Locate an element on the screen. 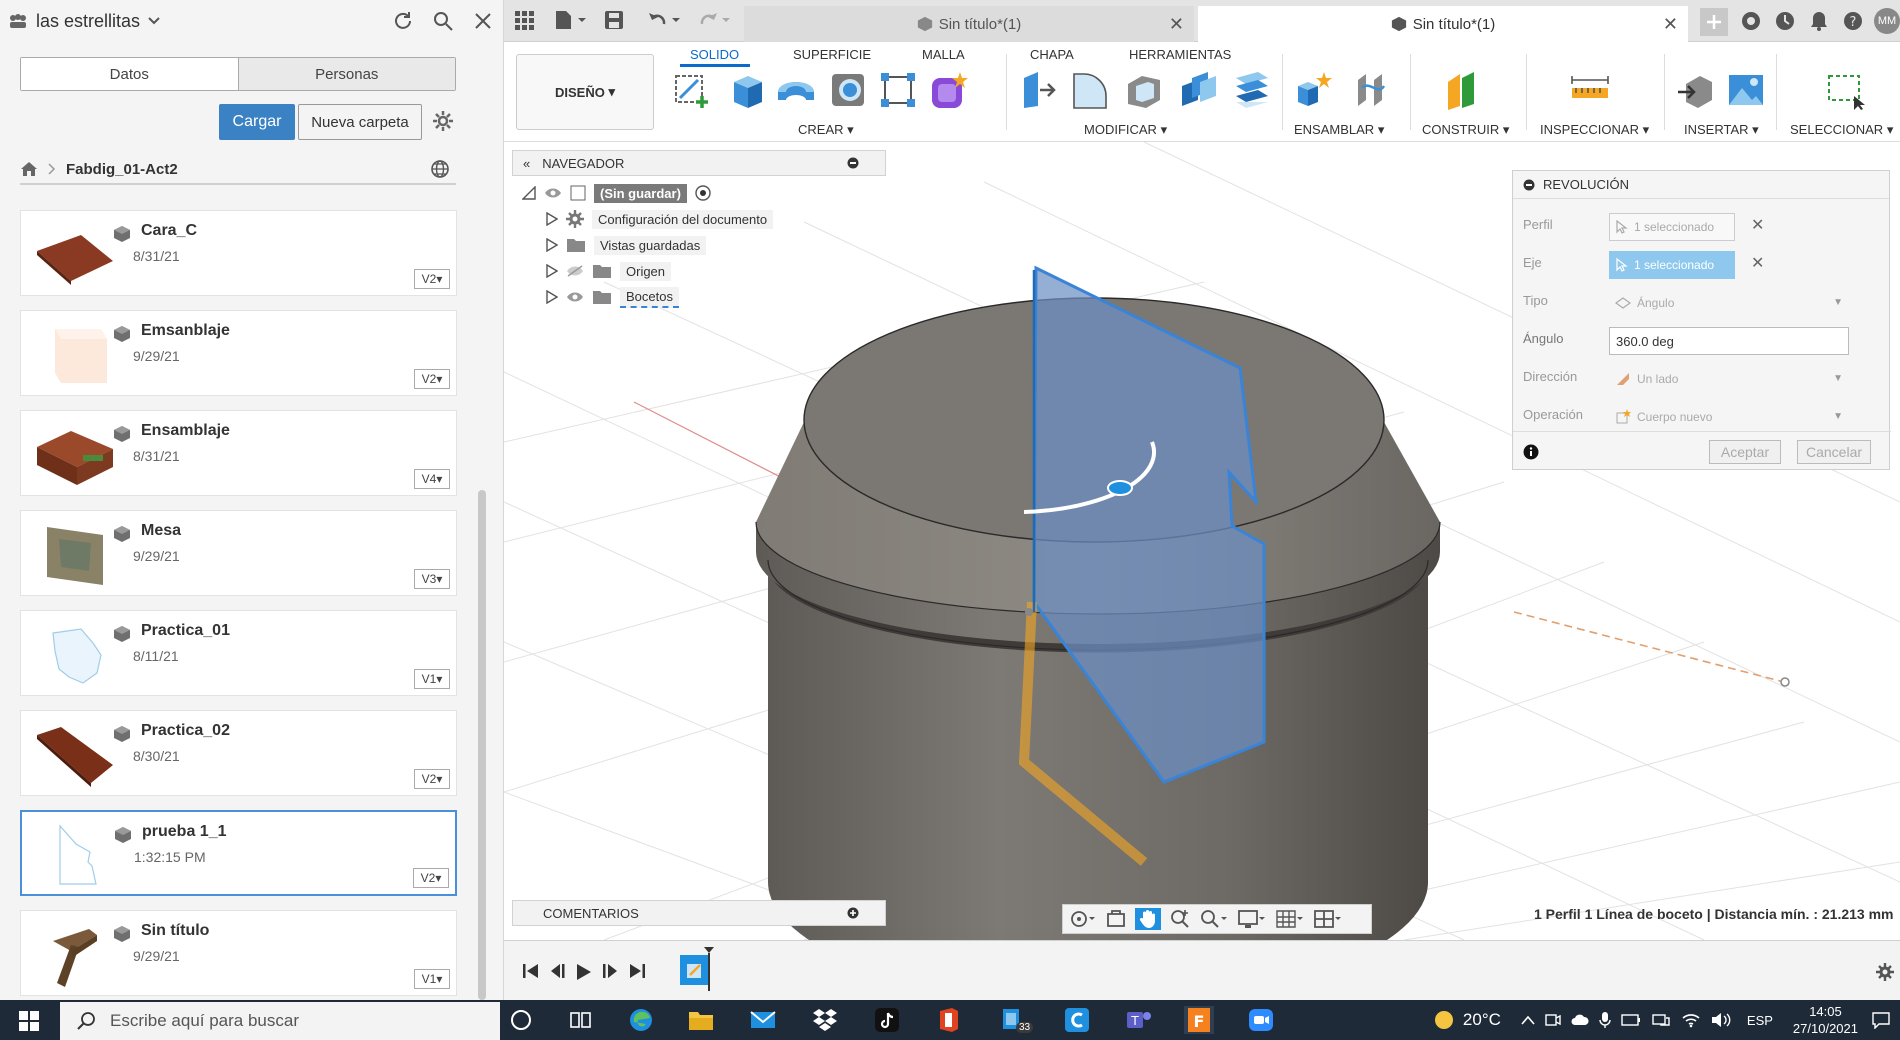 The image size is (1900, 1040). search-icon is located at coordinates (443, 21).